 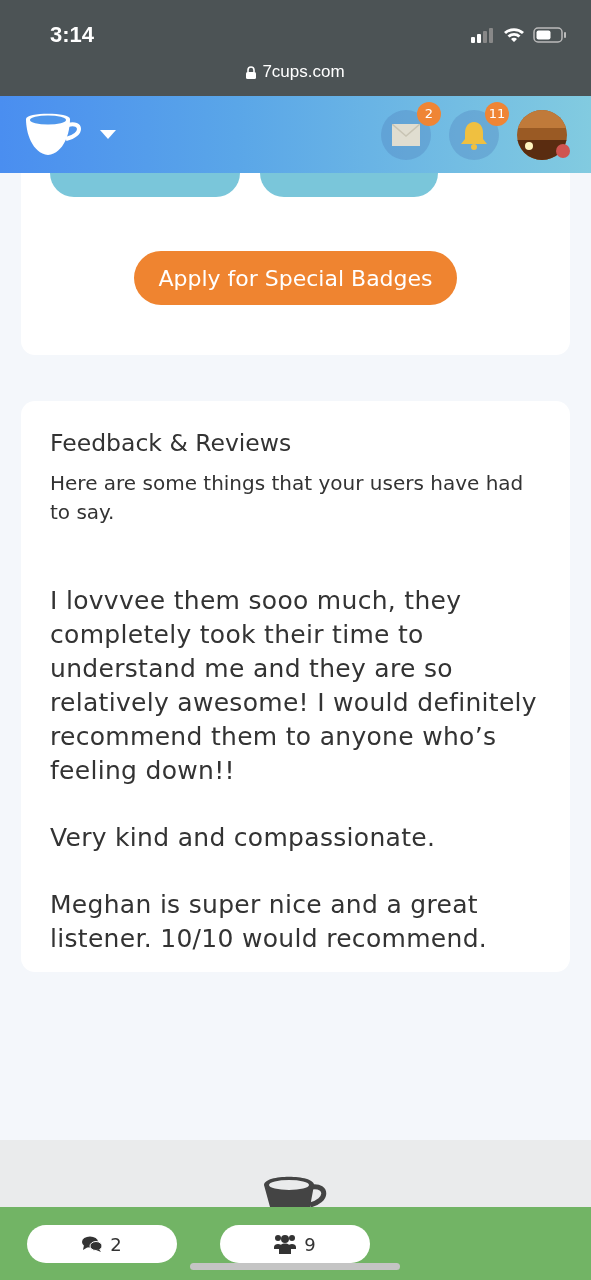 I want to click on bell-icon, so click(x=474, y=134).